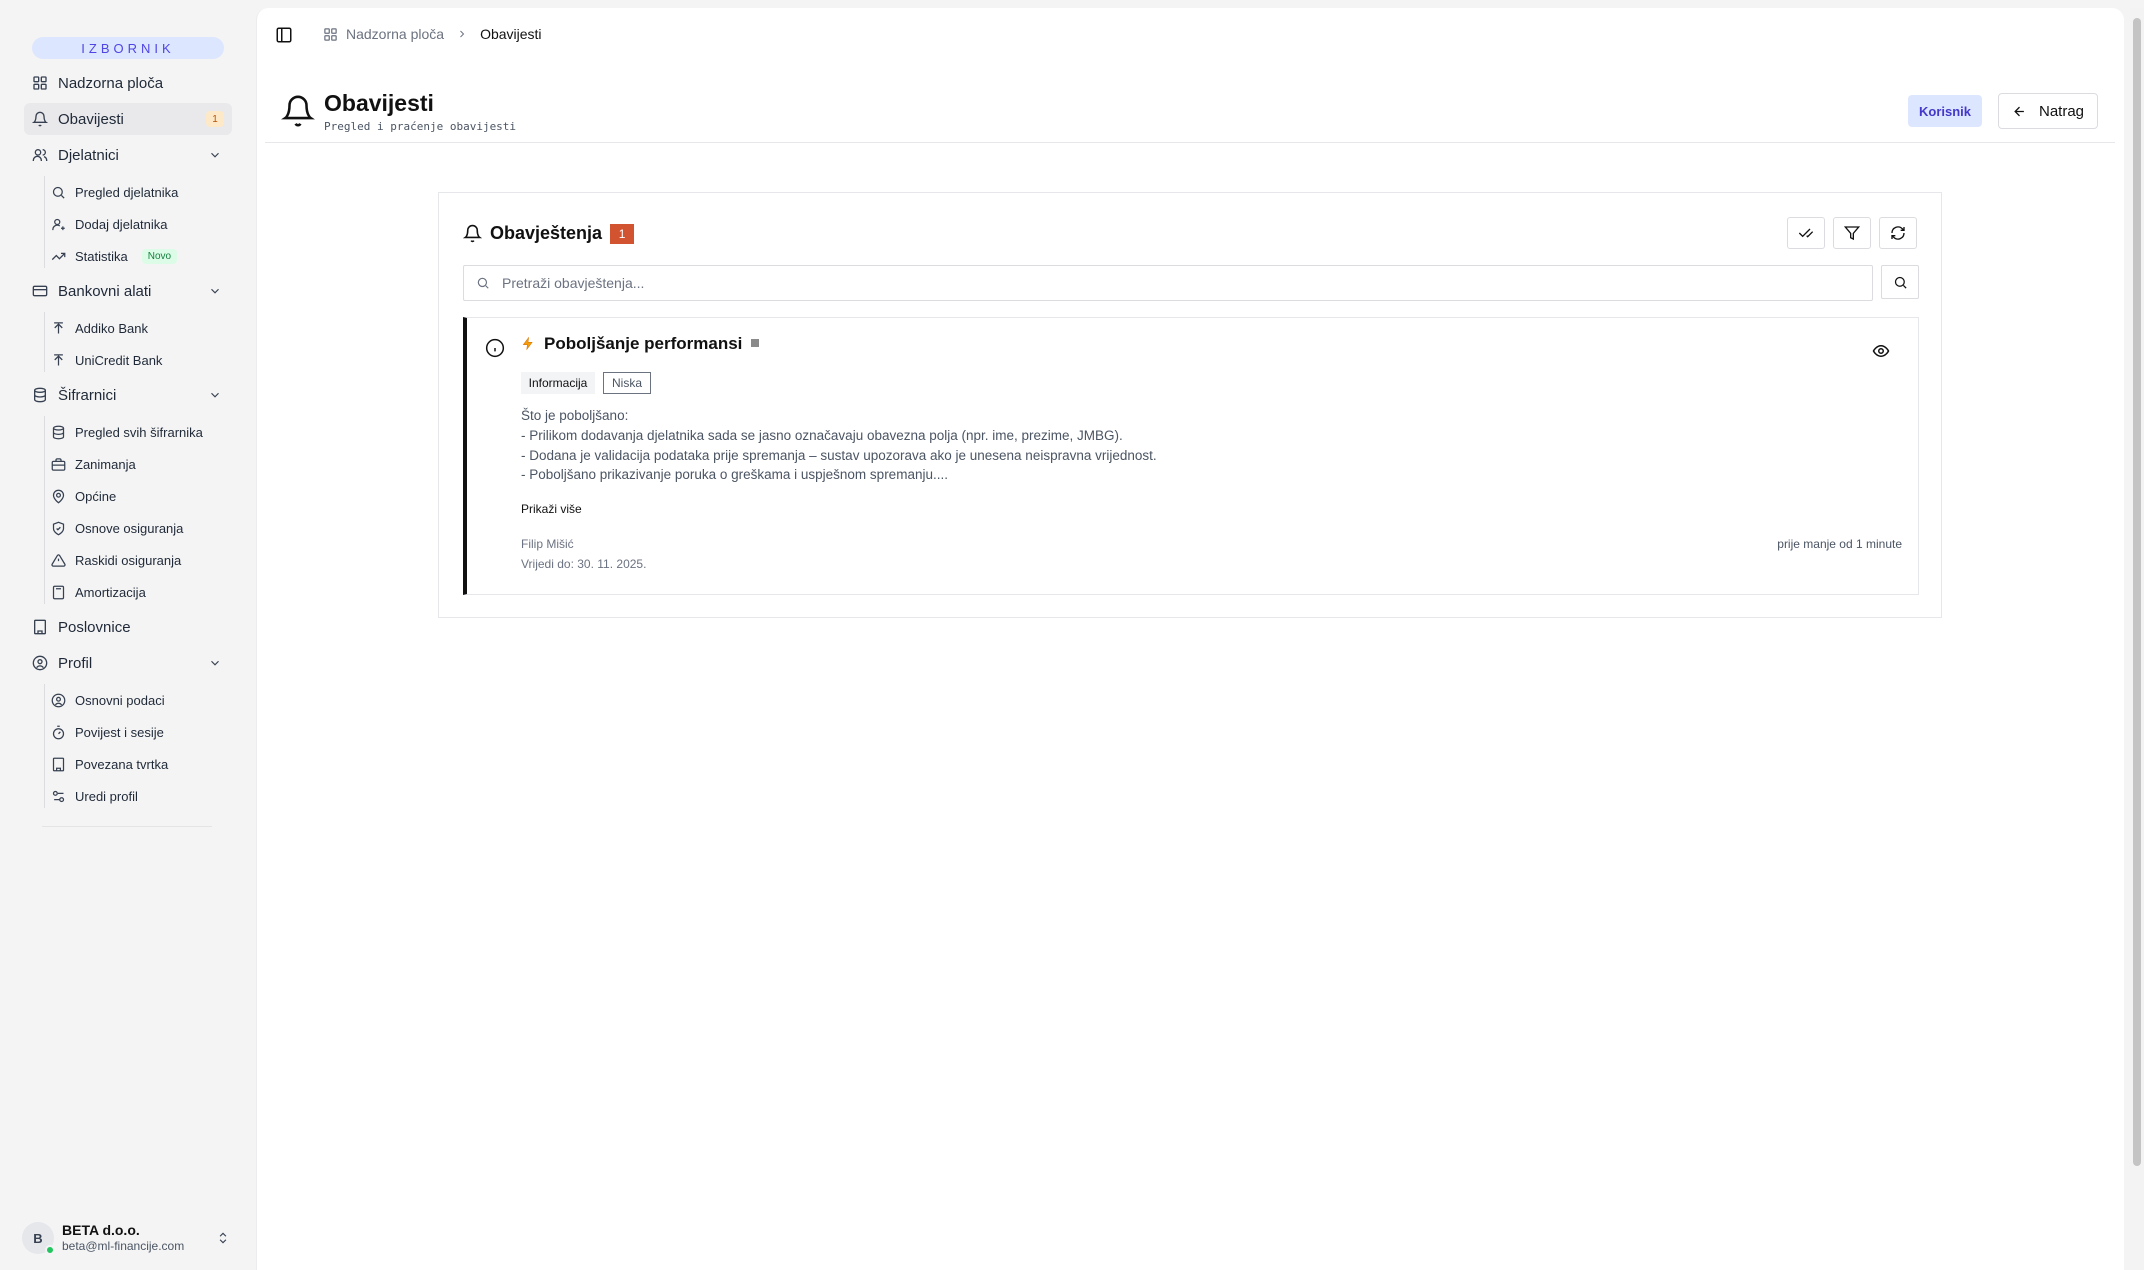 The image size is (2144, 1270). Describe the element at coordinates (584, 564) in the screenshot. I see `notification-valid-until: Vrijedi do: 30. 11. 2025.` at that location.